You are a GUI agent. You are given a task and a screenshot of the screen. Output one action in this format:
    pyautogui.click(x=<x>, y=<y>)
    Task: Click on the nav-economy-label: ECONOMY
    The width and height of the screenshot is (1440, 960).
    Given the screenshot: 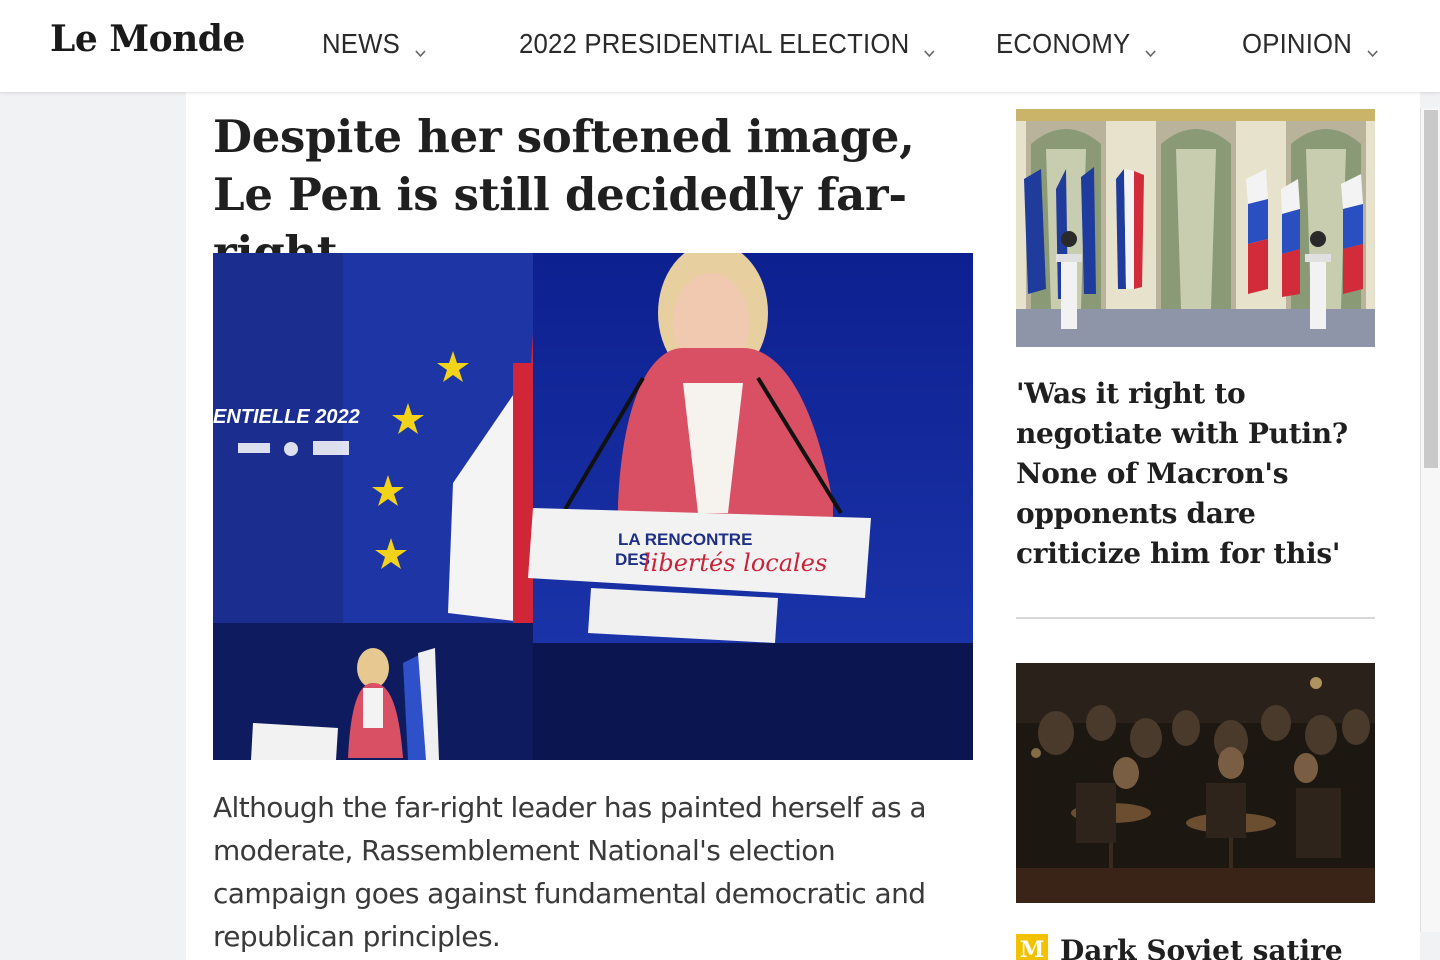 What is the action you would take?
    pyautogui.click(x=1063, y=43)
    